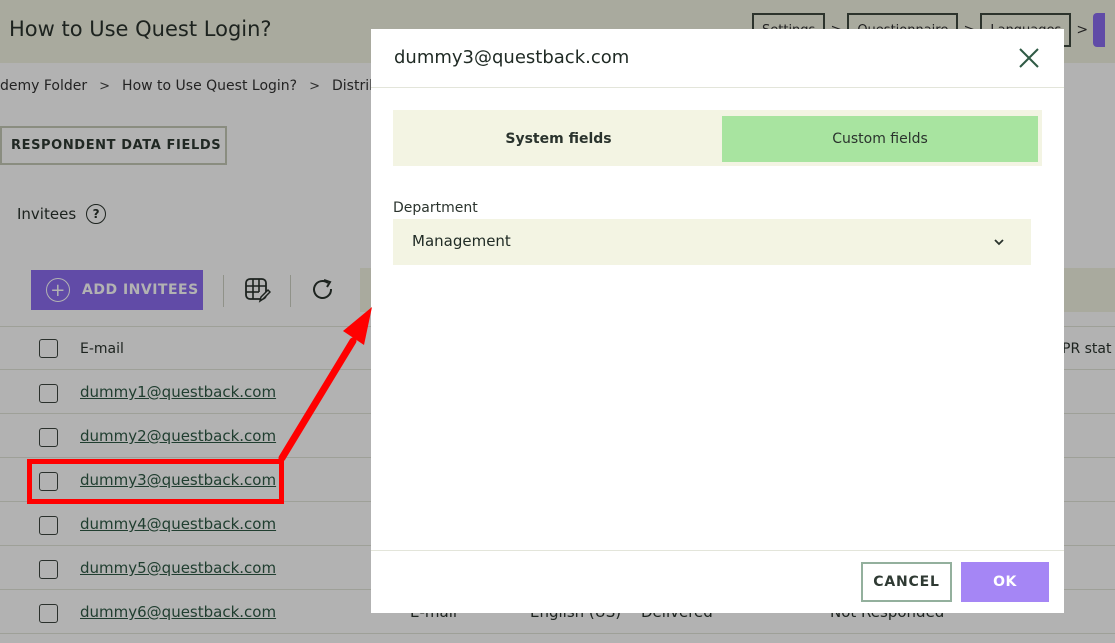 This screenshot has height=643, width=1115. Describe the element at coordinates (880, 139) in the screenshot. I see `tab-custom-fields: Custom fields` at that location.